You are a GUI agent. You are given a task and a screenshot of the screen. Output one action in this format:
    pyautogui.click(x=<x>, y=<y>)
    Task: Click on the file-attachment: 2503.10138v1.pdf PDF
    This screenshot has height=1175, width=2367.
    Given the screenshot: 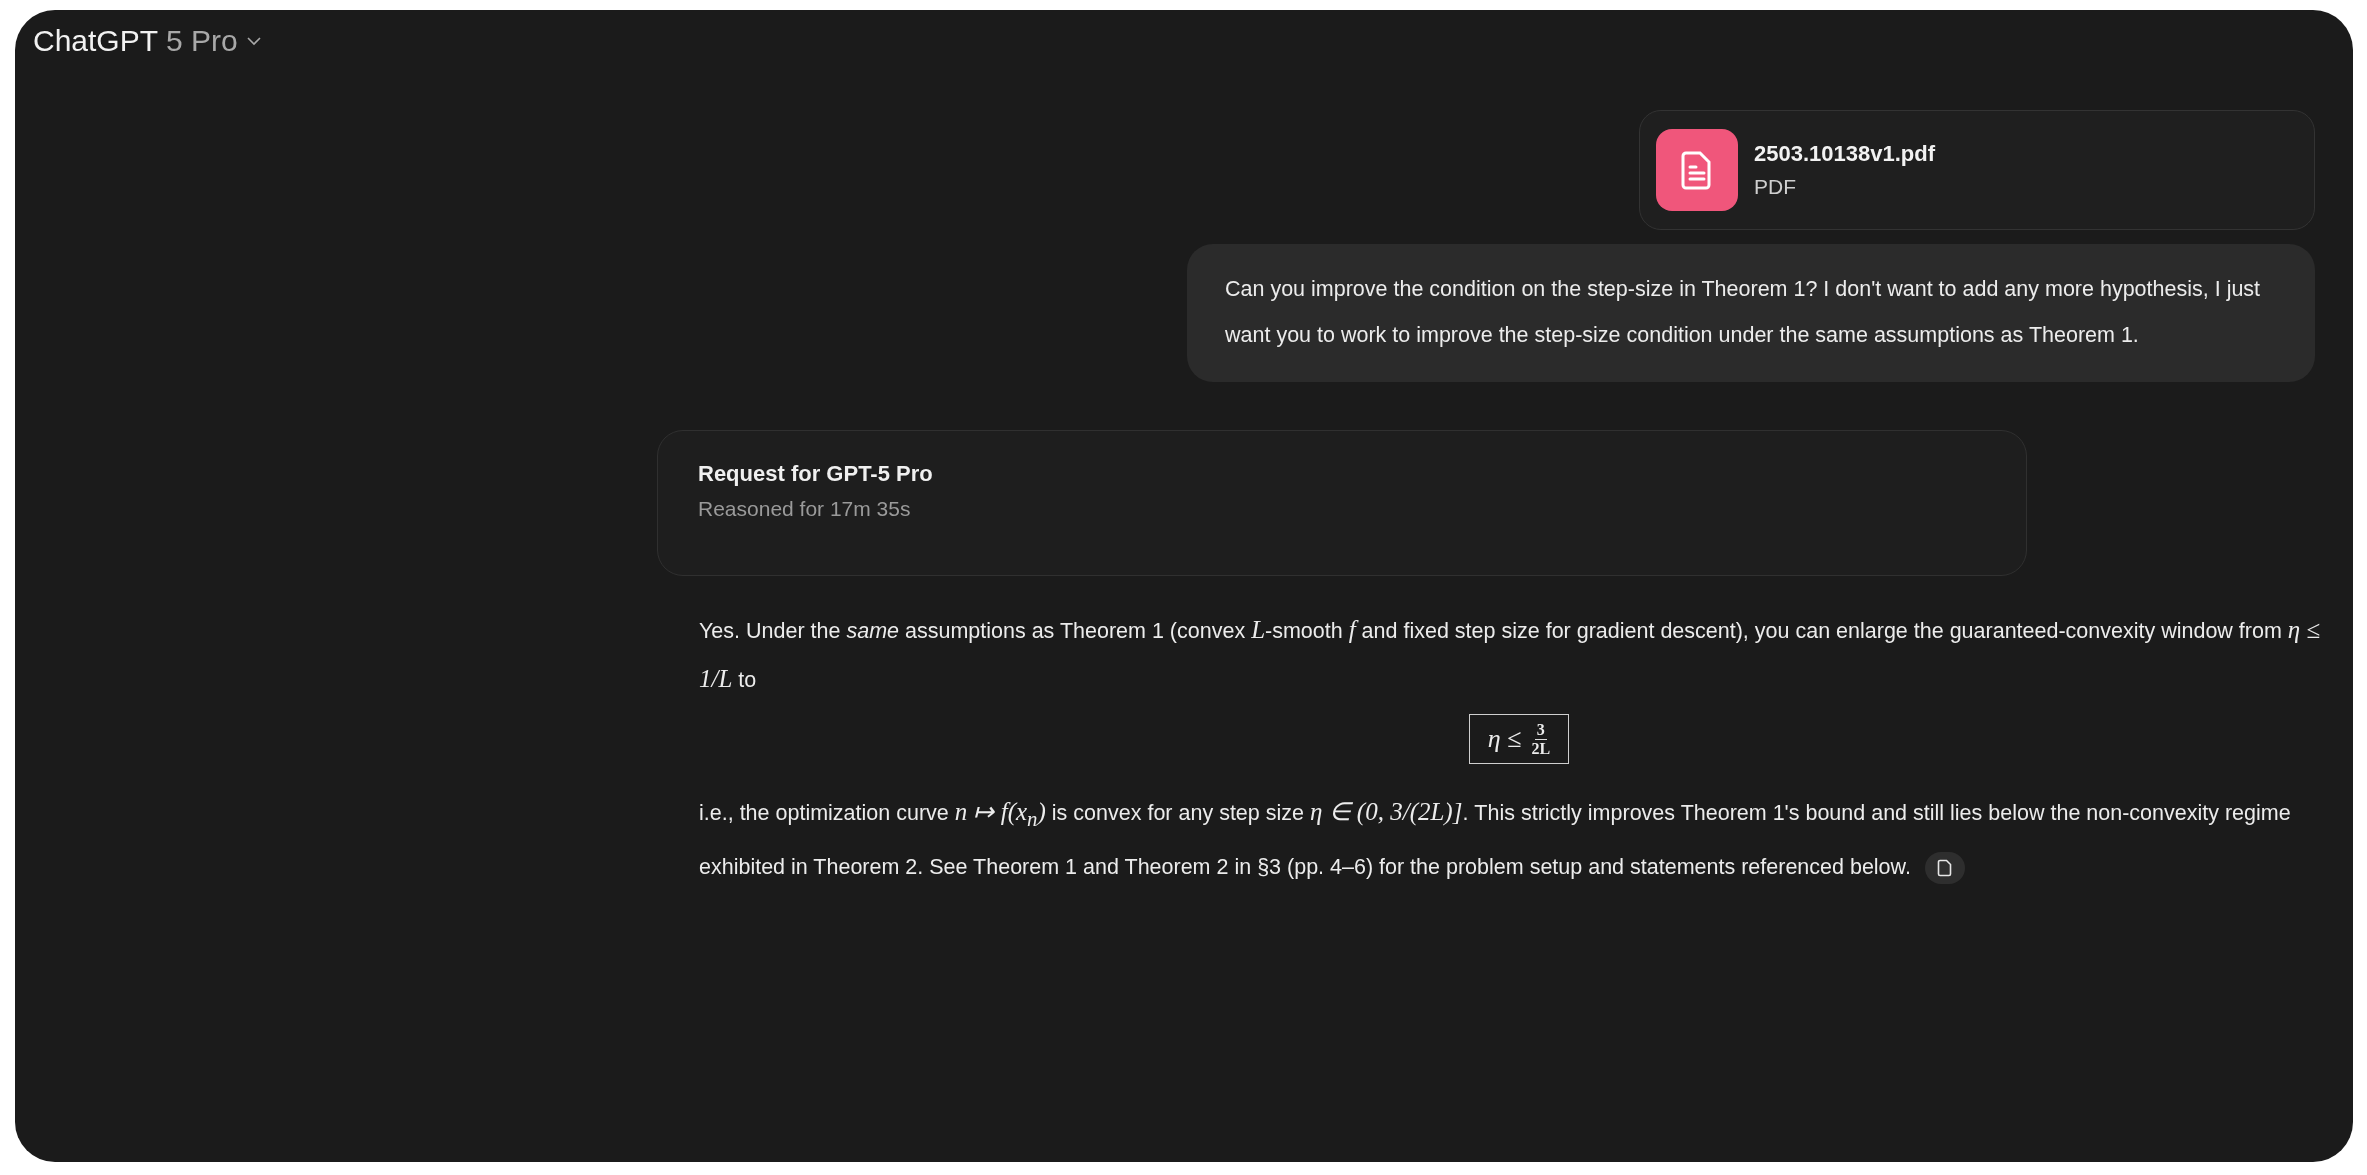 What is the action you would take?
    pyautogui.click(x=1977, y=170)
    